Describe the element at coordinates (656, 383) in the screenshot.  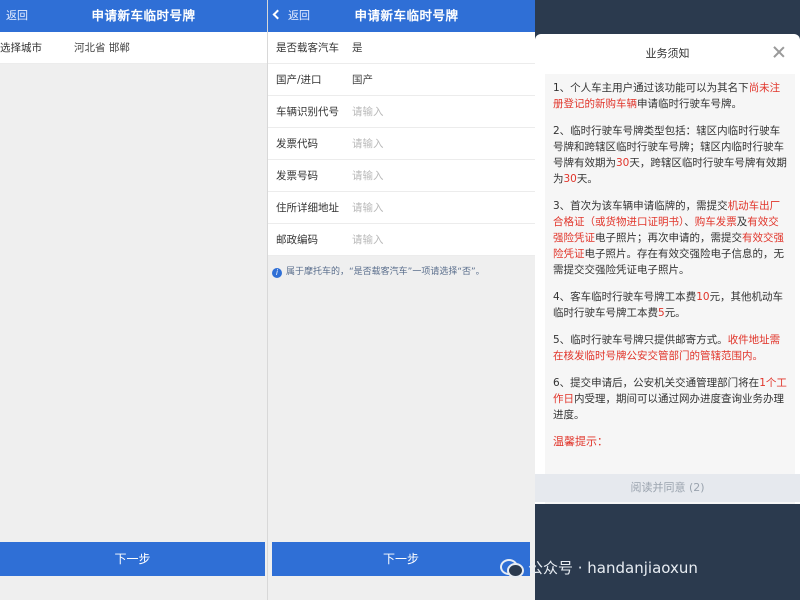
I see `notice-text: 6、提交申请后，公安机关交通管理部门将在` at that location.